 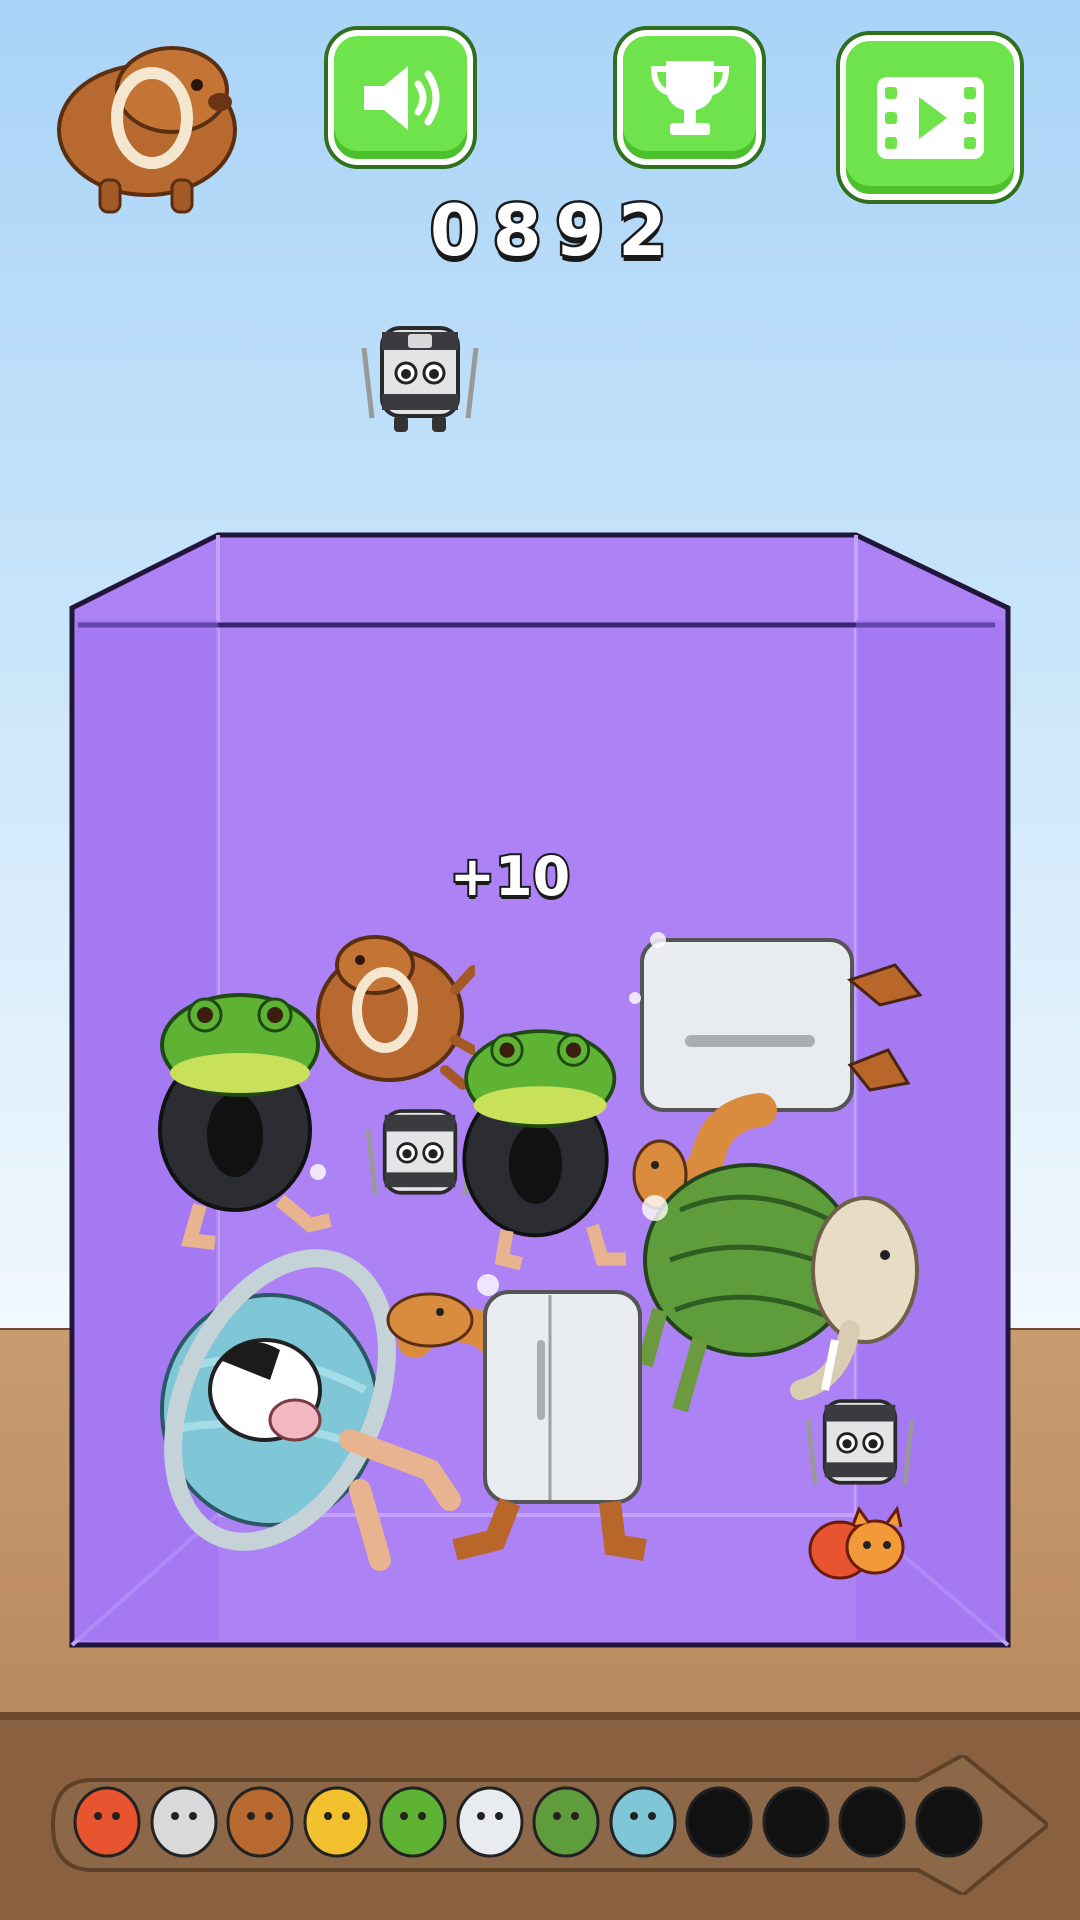 I want to click on progression-cat-crab-icon, so click(x=107, y=1822).